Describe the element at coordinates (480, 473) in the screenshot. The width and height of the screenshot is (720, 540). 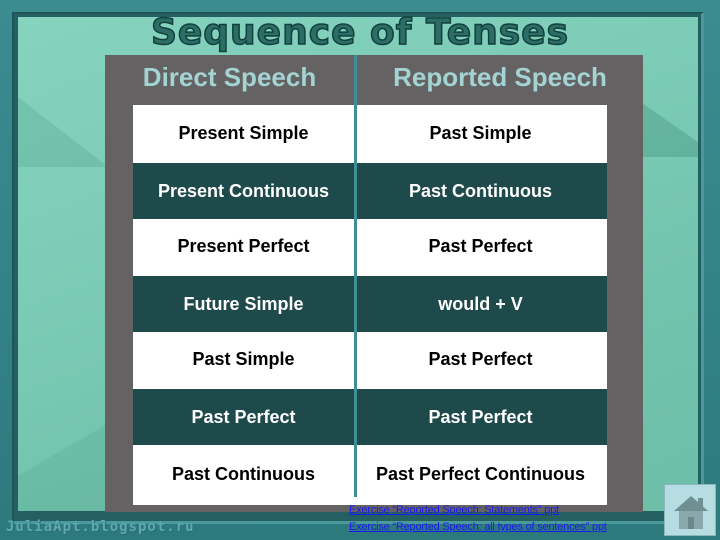
I see `reported-speech-cell: Past Perfect Continuous` at that location.